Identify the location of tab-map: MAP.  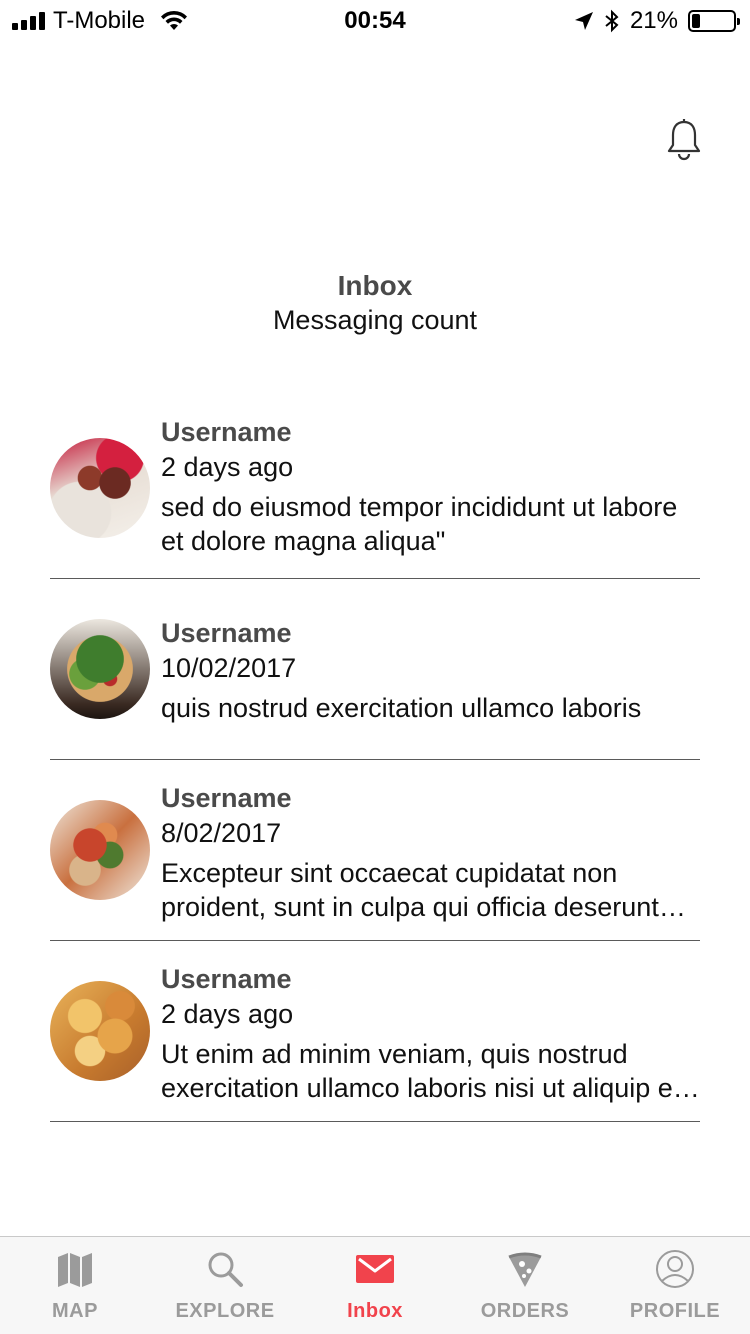
(75, 1285).